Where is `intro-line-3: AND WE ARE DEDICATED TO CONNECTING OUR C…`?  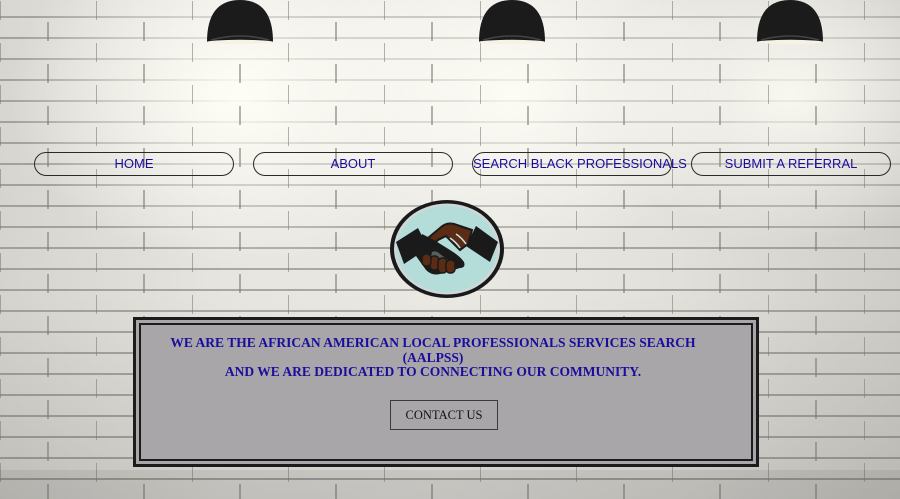 intro-line-3: AND WE ARE DEDICATED TO CONNECTING OUR C… is located at coordinates (433, 371).